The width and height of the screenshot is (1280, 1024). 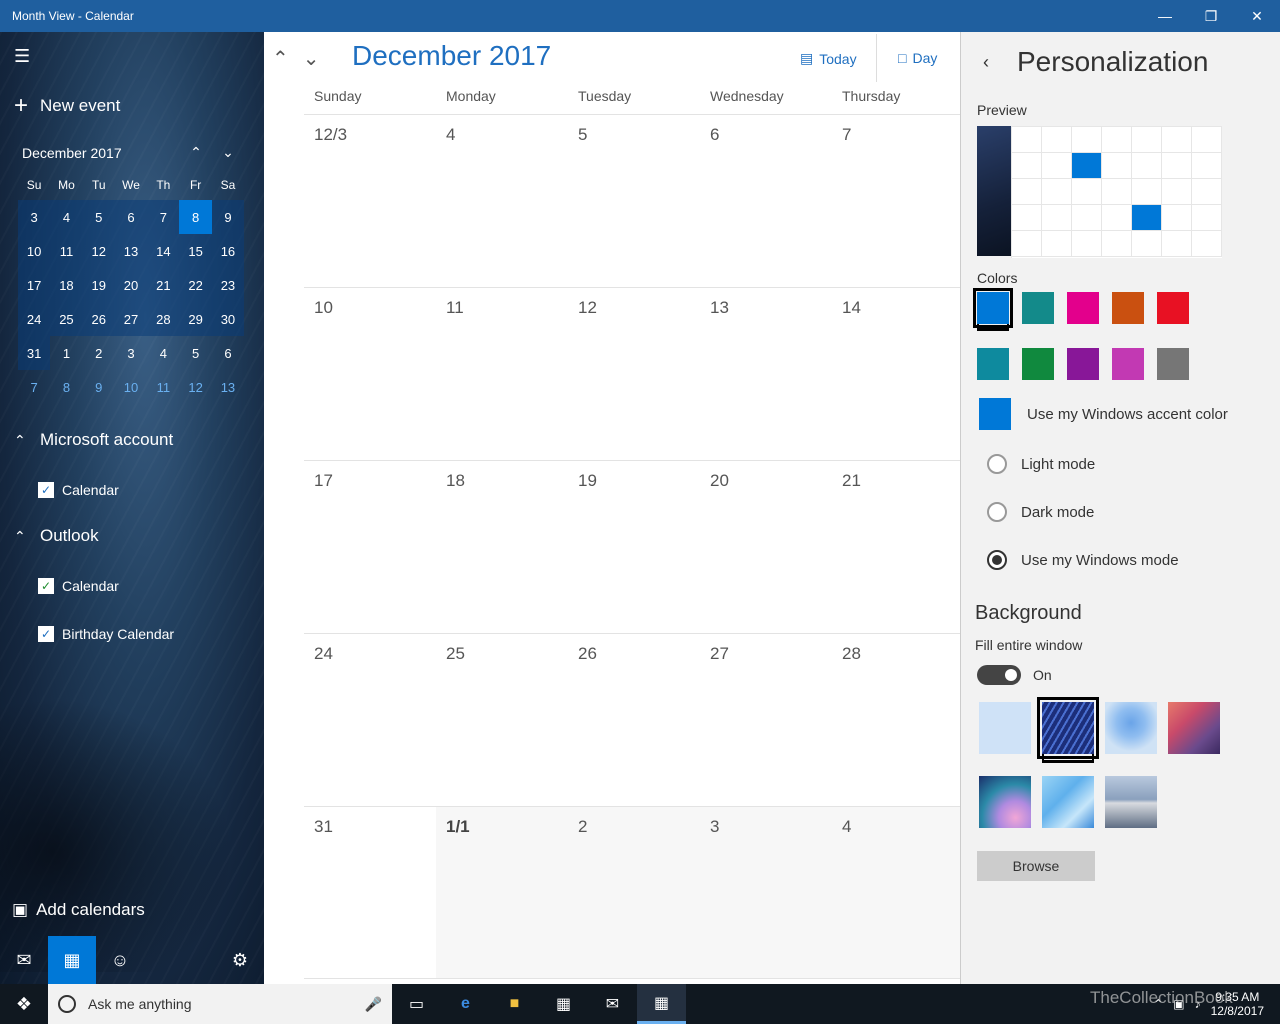 What do you see at coordinates (78, 910) in the screenshot?
I see `add-calendars-button: ▣ Add calendars` at bounding box center [78, 910].